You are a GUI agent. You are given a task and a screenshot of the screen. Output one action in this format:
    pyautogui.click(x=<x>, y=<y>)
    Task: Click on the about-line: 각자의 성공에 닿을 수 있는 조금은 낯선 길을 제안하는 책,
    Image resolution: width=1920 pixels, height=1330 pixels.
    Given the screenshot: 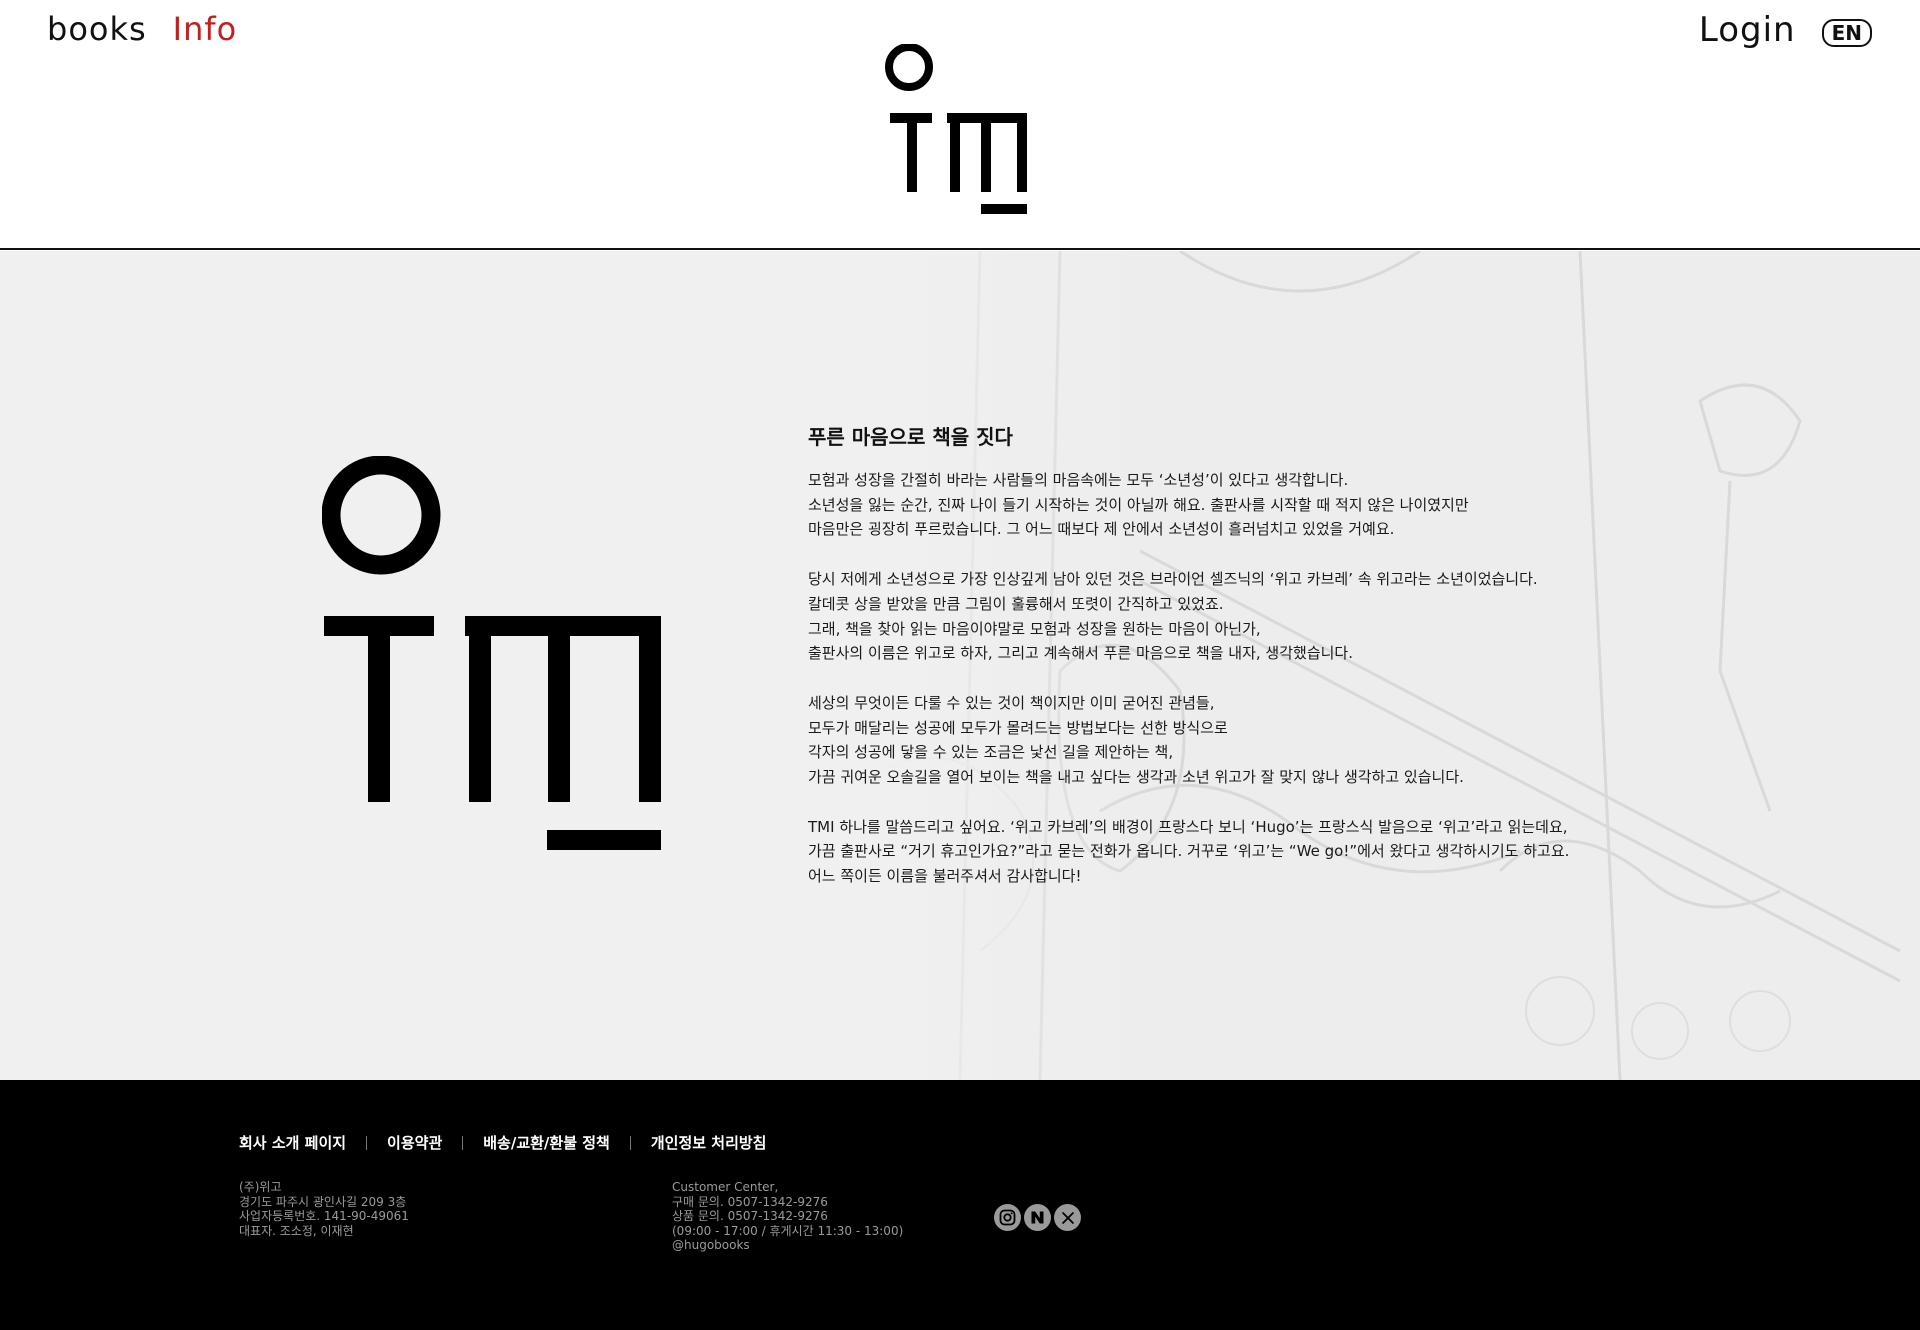 What is the action you would take?
    pyautogui.click(x=991, y=752)
    